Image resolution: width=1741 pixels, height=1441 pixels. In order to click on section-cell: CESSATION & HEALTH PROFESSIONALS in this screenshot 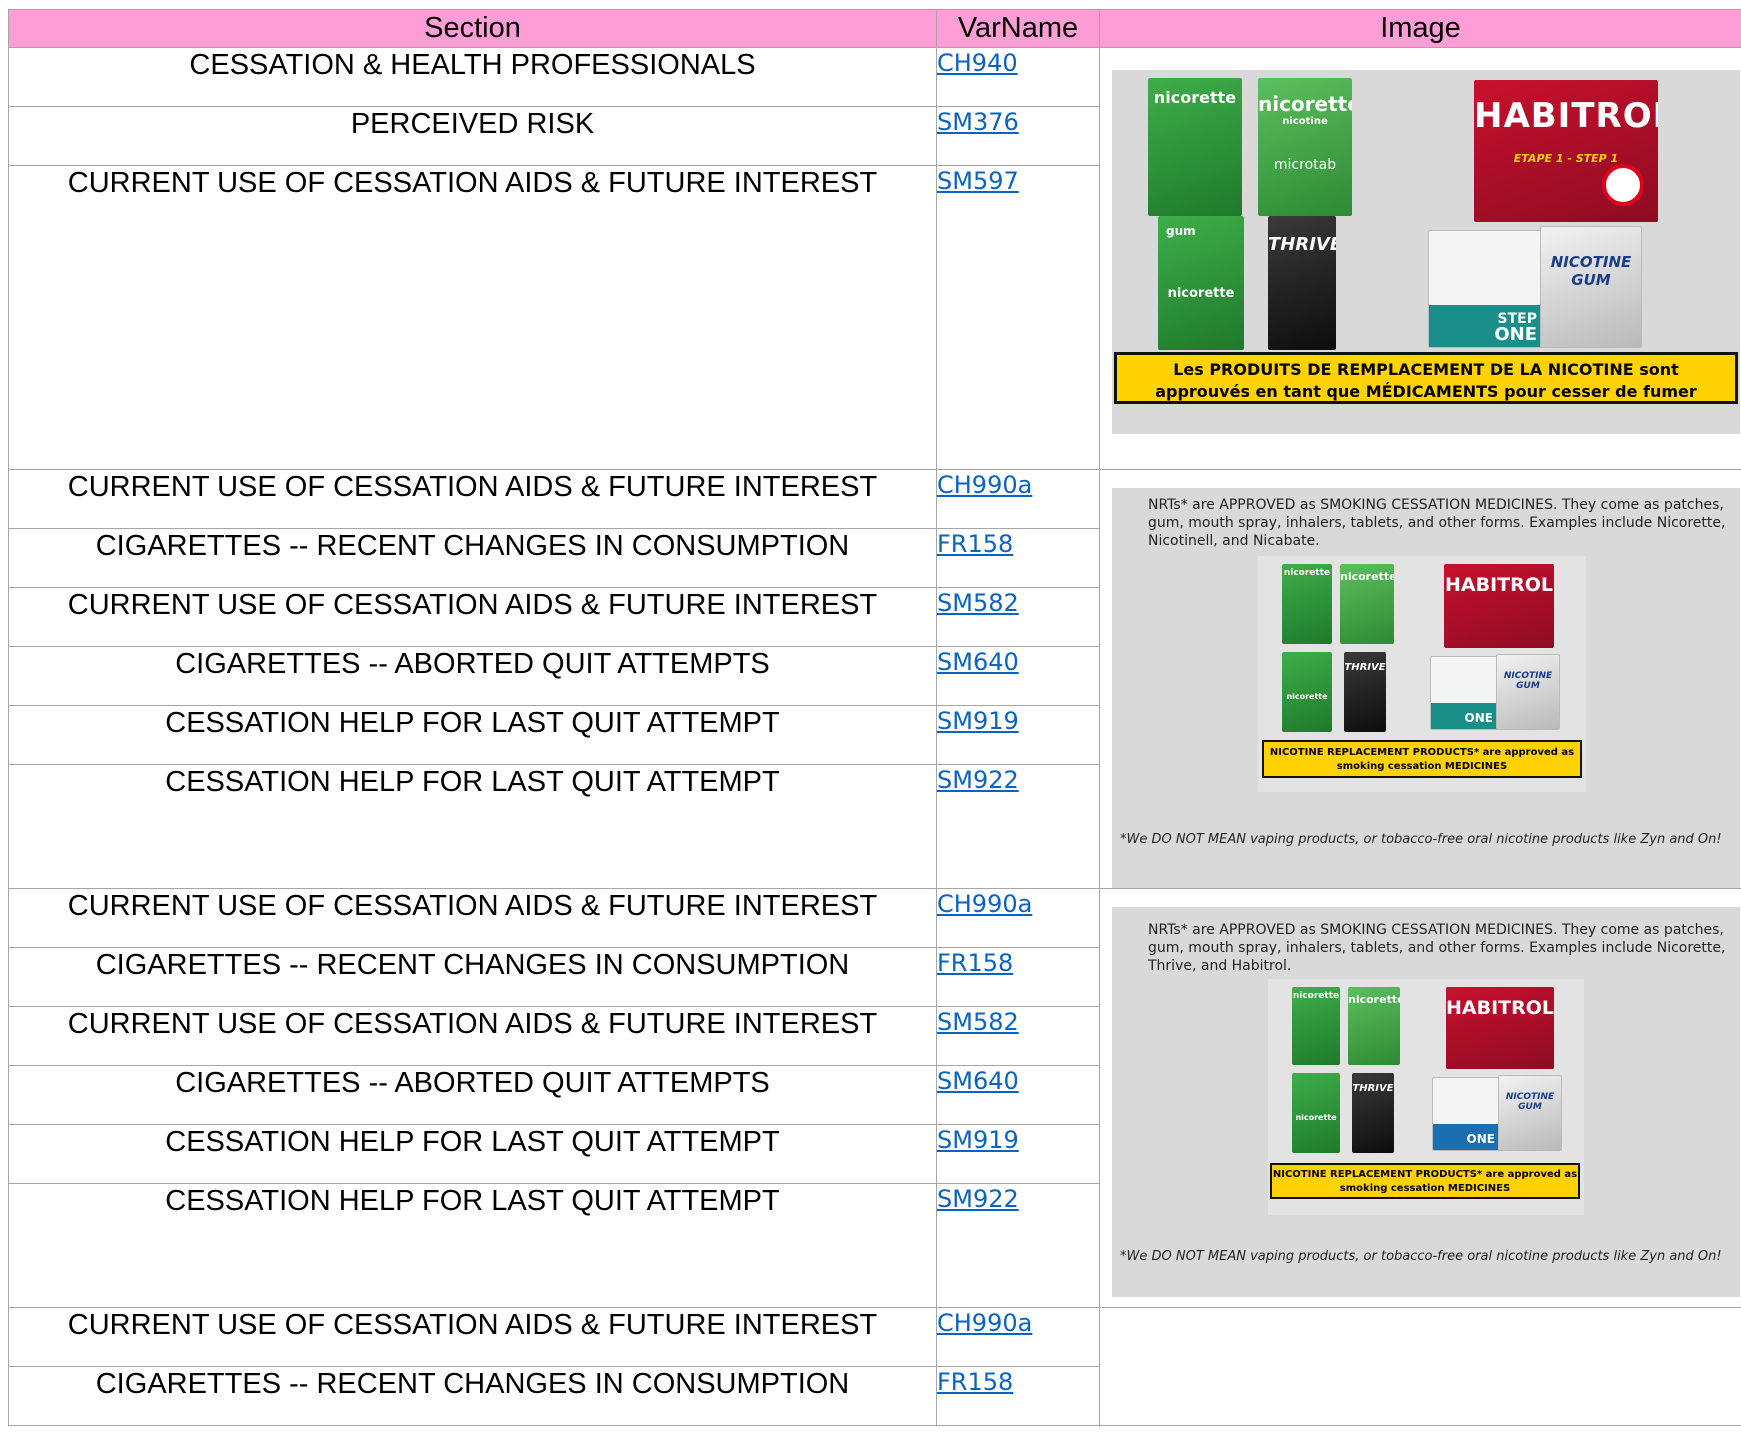, I will do `click(472, 77)`.